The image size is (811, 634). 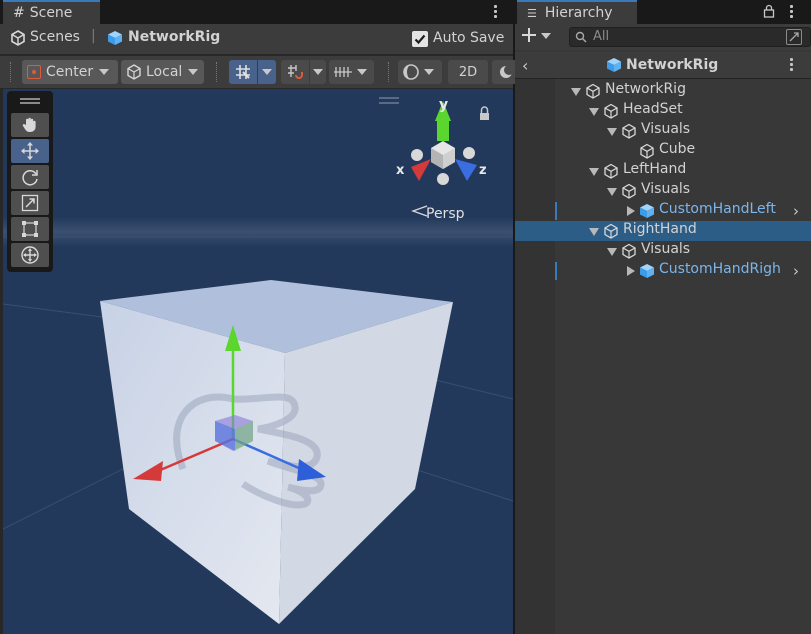 I want to click on scene-toolbar: Center Local 2D, so click(x=261, y=72).